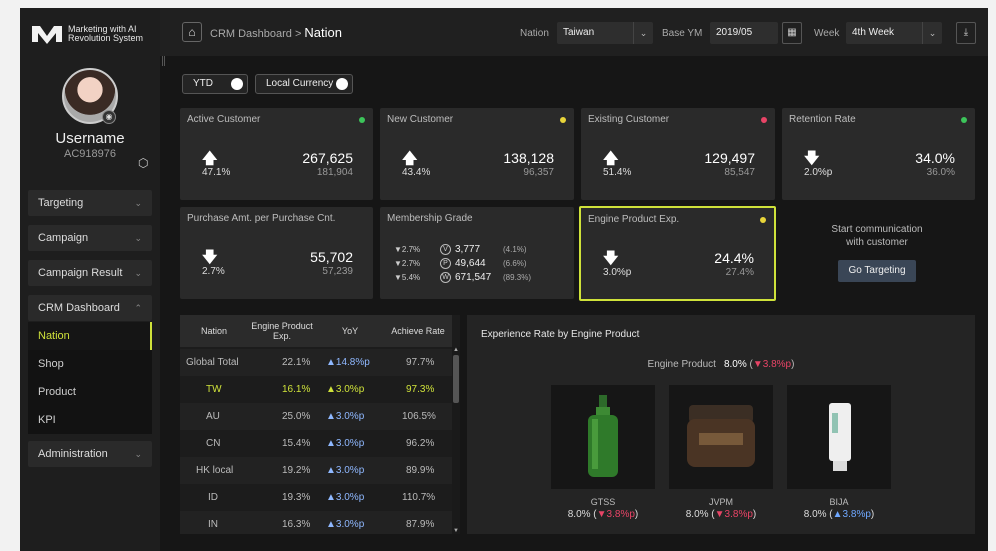  Describe the element at coordinates (416, 172) in the screenshot. I see `card-change: 43.4%` at that location.